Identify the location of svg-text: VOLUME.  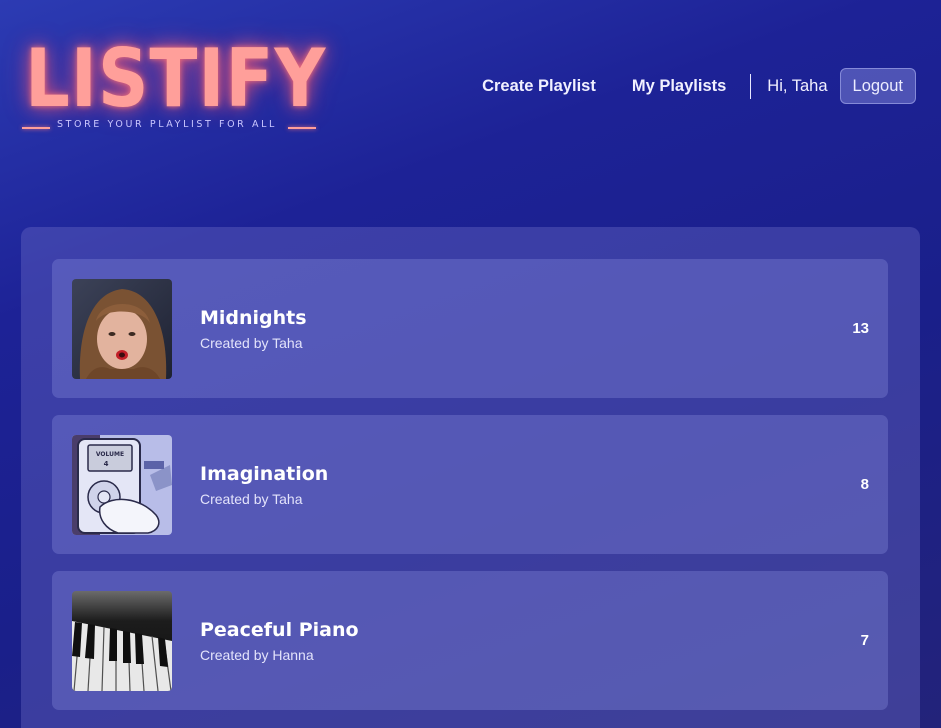
(110, 454).